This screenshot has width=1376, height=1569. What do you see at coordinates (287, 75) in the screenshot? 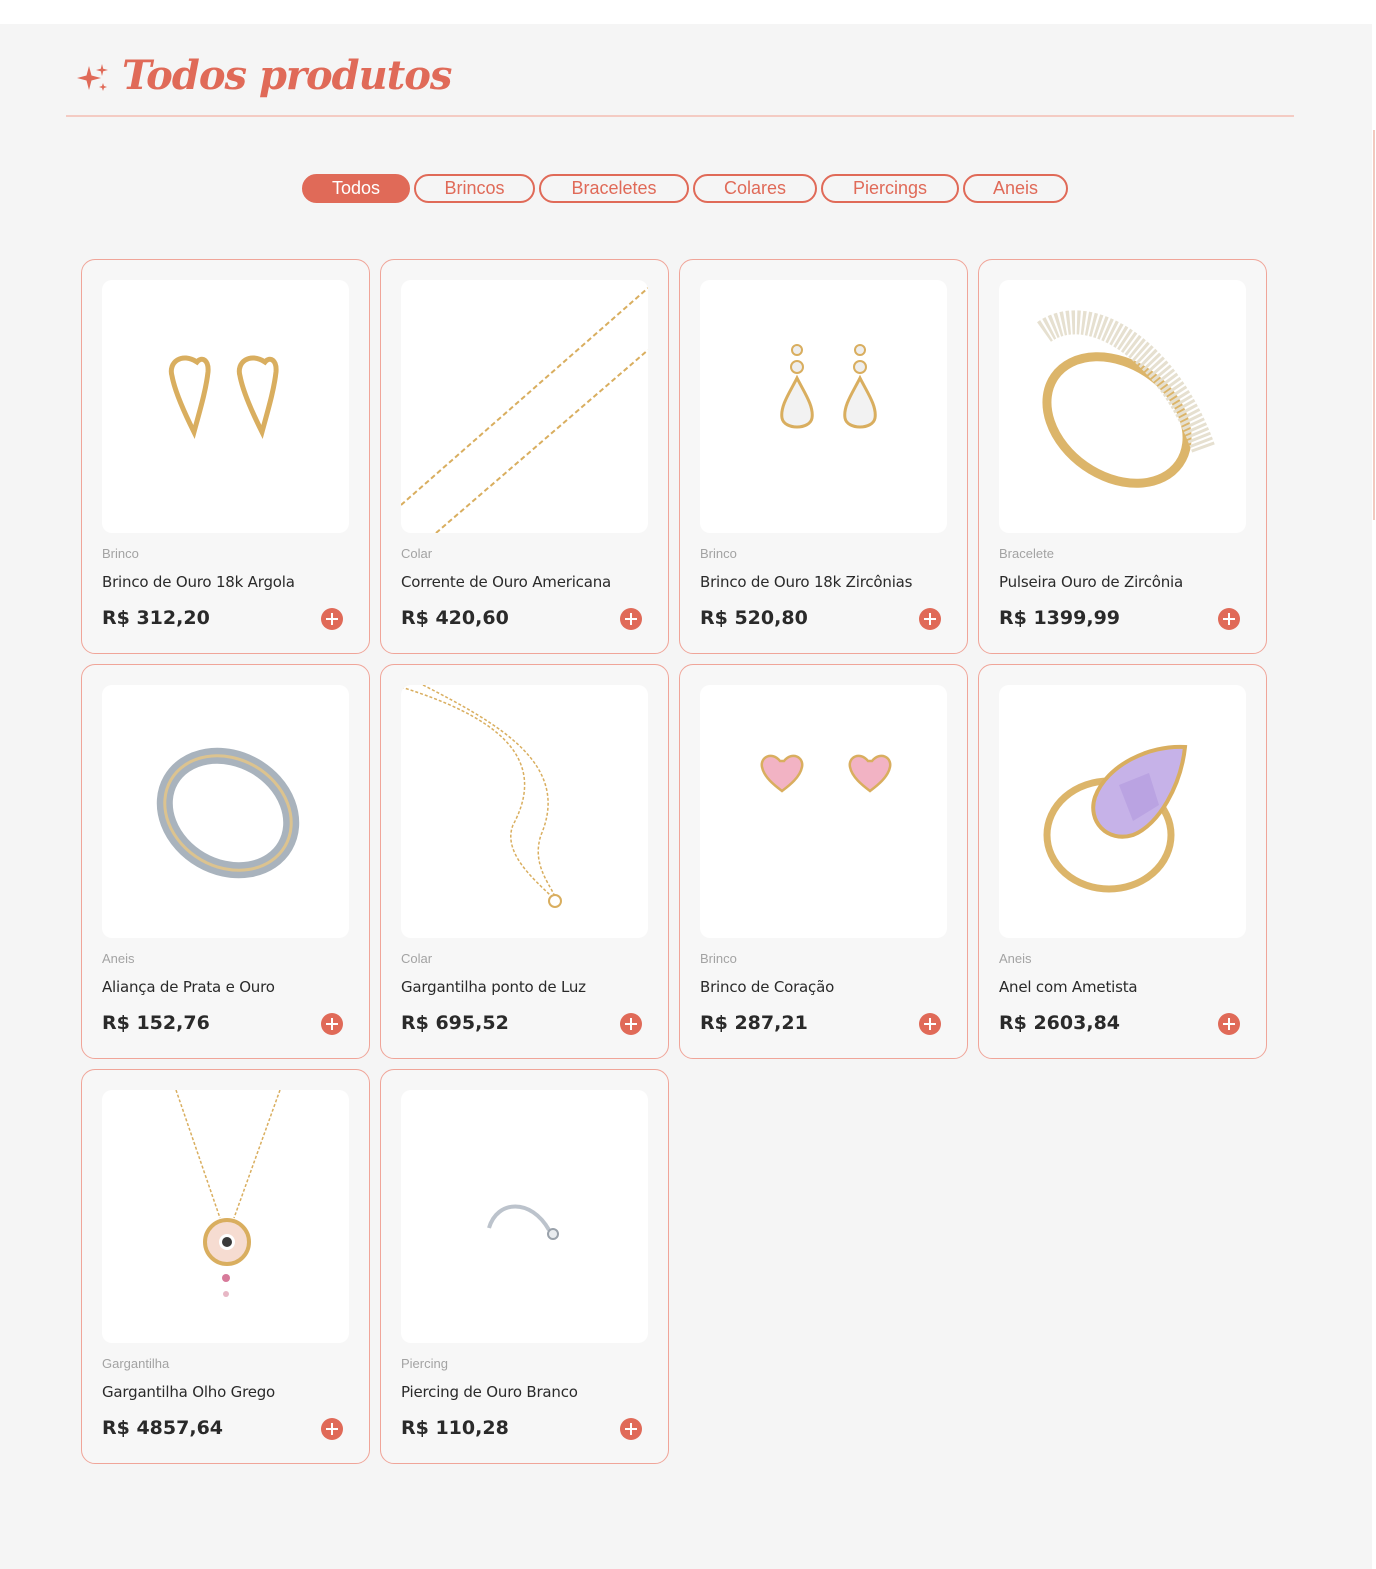
I see `page-title: Todos produtos` at bounding box center [287, 75].